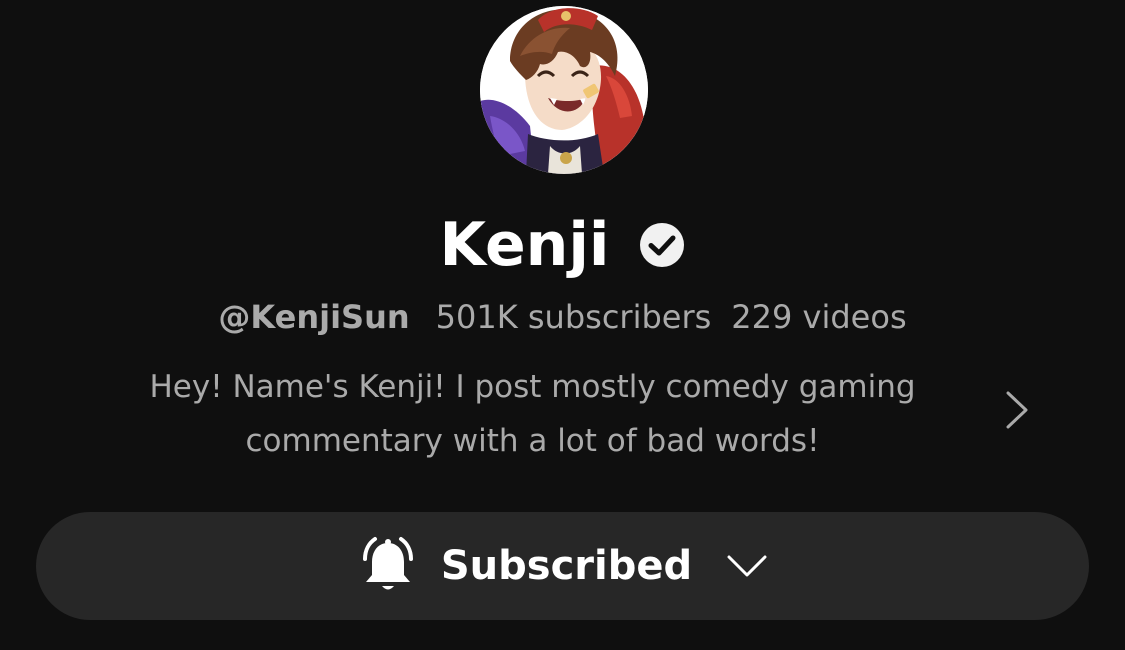  Describe the element at coordinates (1017, 410) in the screenshot. I see `chevron-right-icon` at that location.